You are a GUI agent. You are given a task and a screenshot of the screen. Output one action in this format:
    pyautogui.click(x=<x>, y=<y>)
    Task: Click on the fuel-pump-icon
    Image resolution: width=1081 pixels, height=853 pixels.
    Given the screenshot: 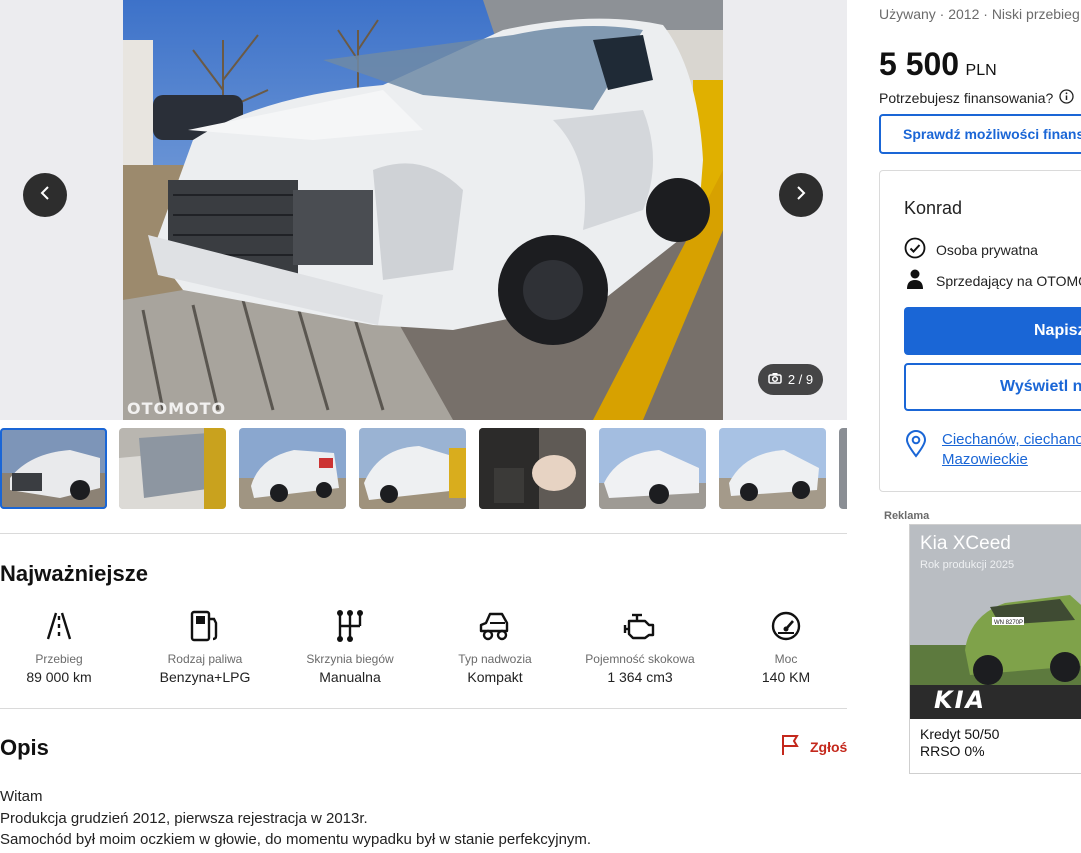 What is the action you would take?
    pyautogui.click(x=205, y=626)
    